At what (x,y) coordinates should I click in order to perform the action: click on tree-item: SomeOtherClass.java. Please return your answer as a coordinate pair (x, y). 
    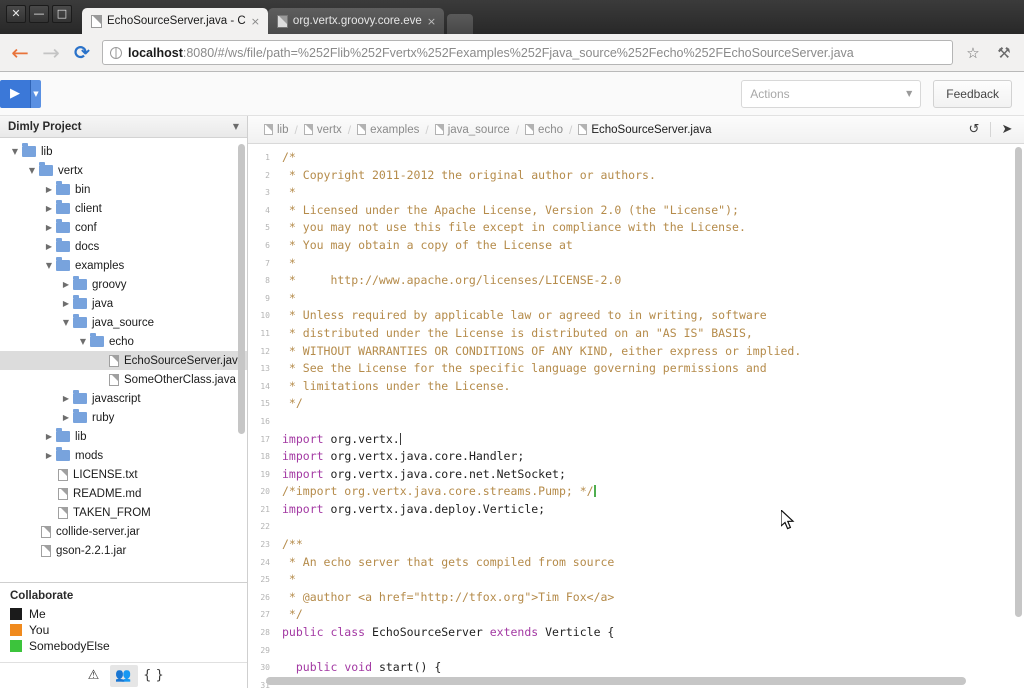
    Looking at the image, I should click on (123, 379).